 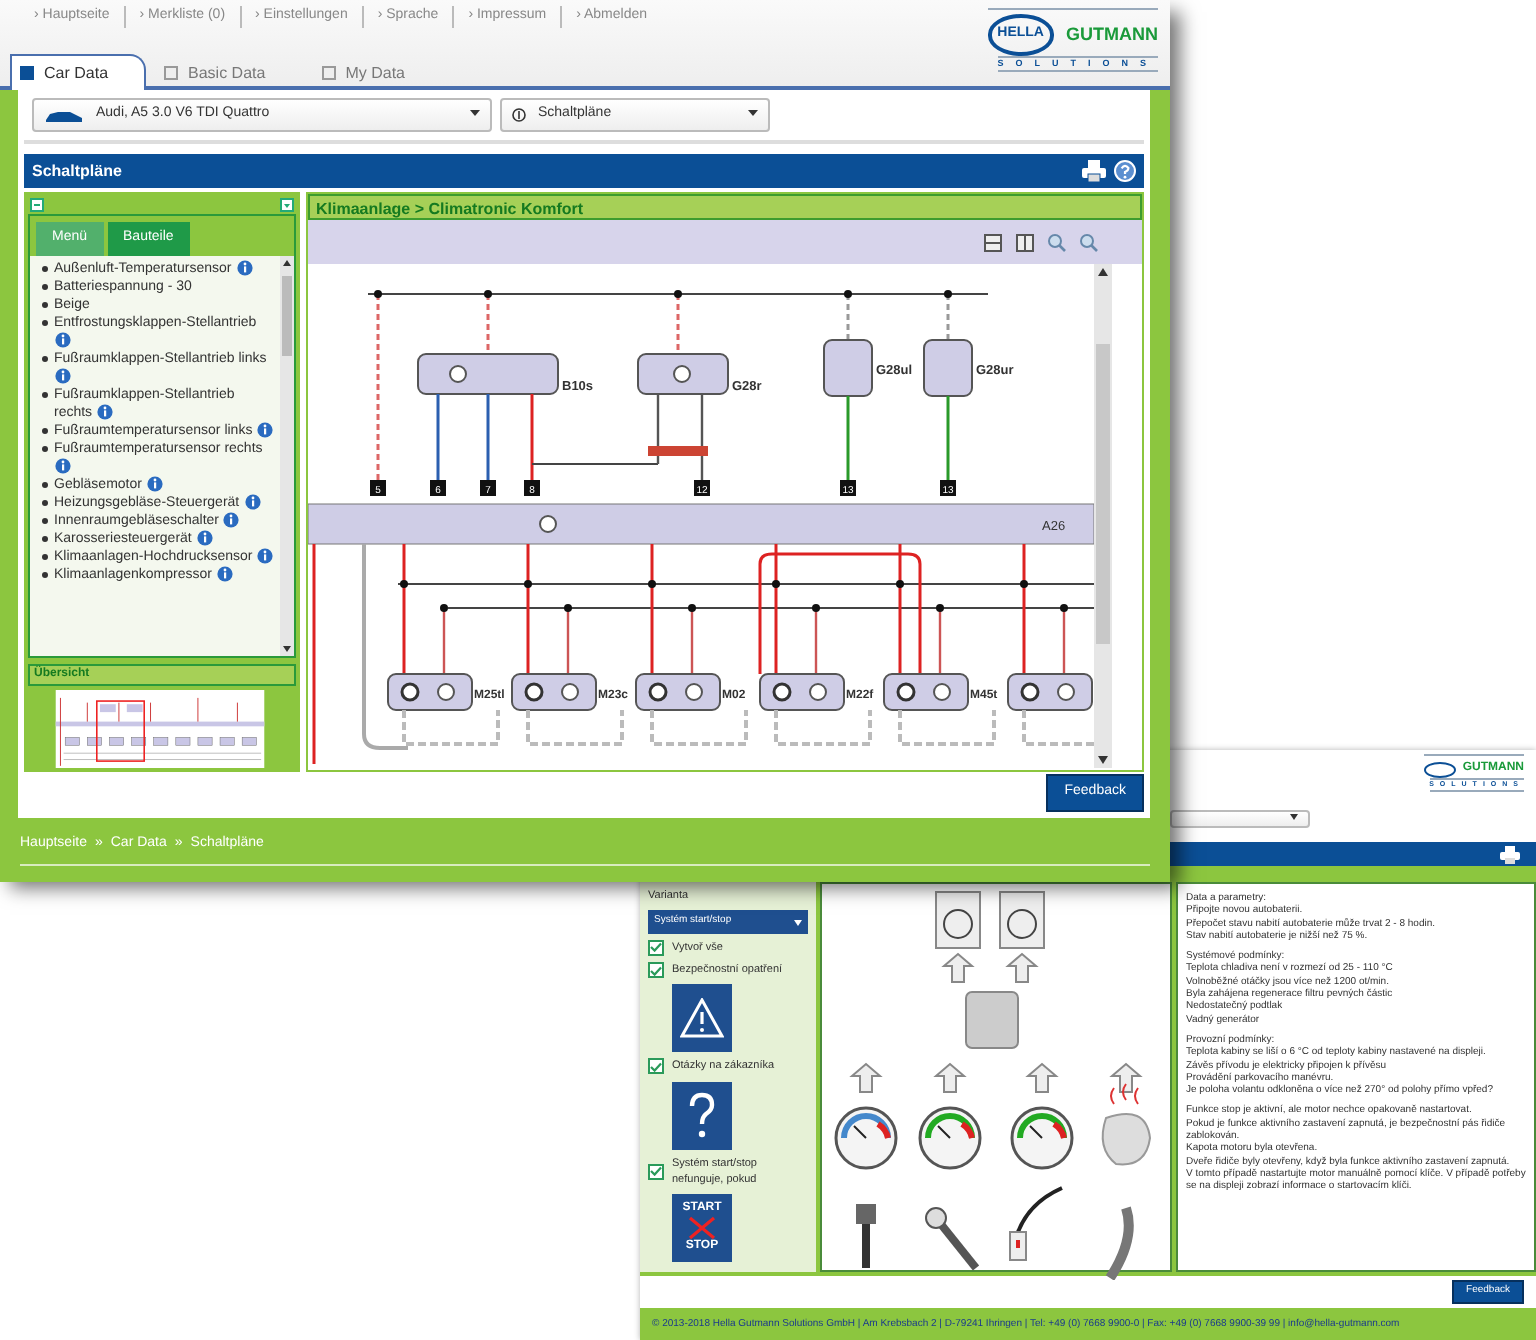 What do you see at coordinates (1240, 819) in the screenshot?
I see `function-select` at bounding box center [1240, 819].